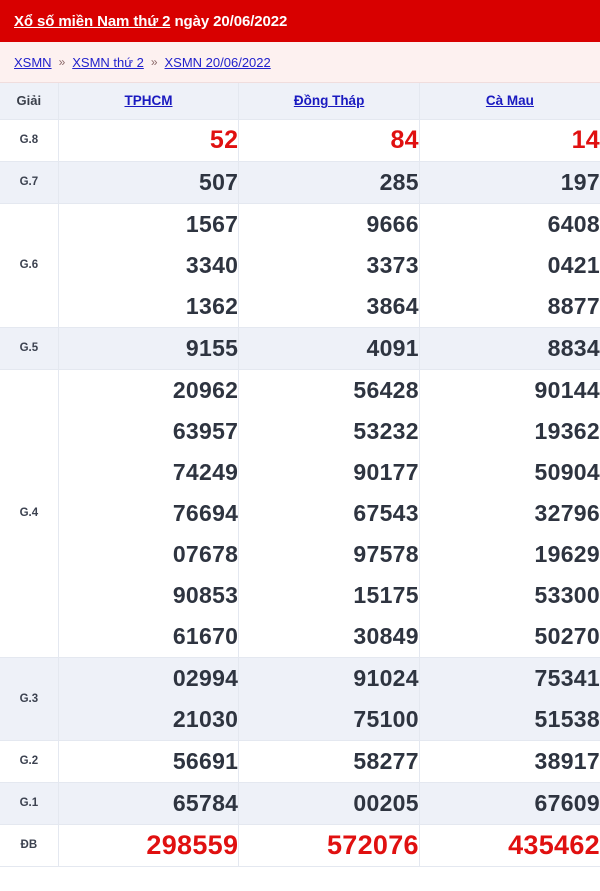 The width and height of the screenshot is (600, 891). What do you see at coordinates (212, 223) in the screenshot?
I see `lottery-number: 1567` at bounding box center [212, 223].